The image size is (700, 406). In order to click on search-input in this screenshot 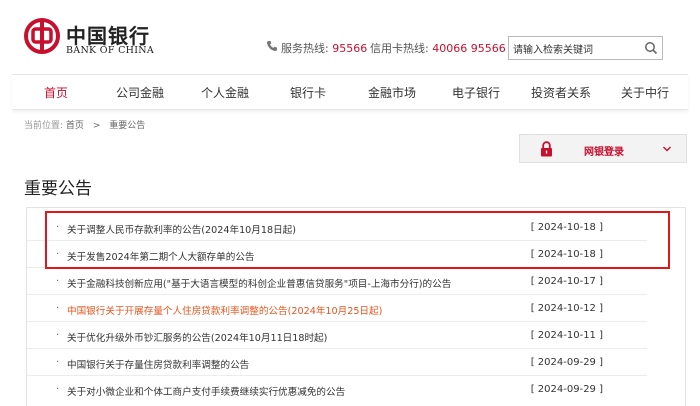, I will do `click(577, 48)`.